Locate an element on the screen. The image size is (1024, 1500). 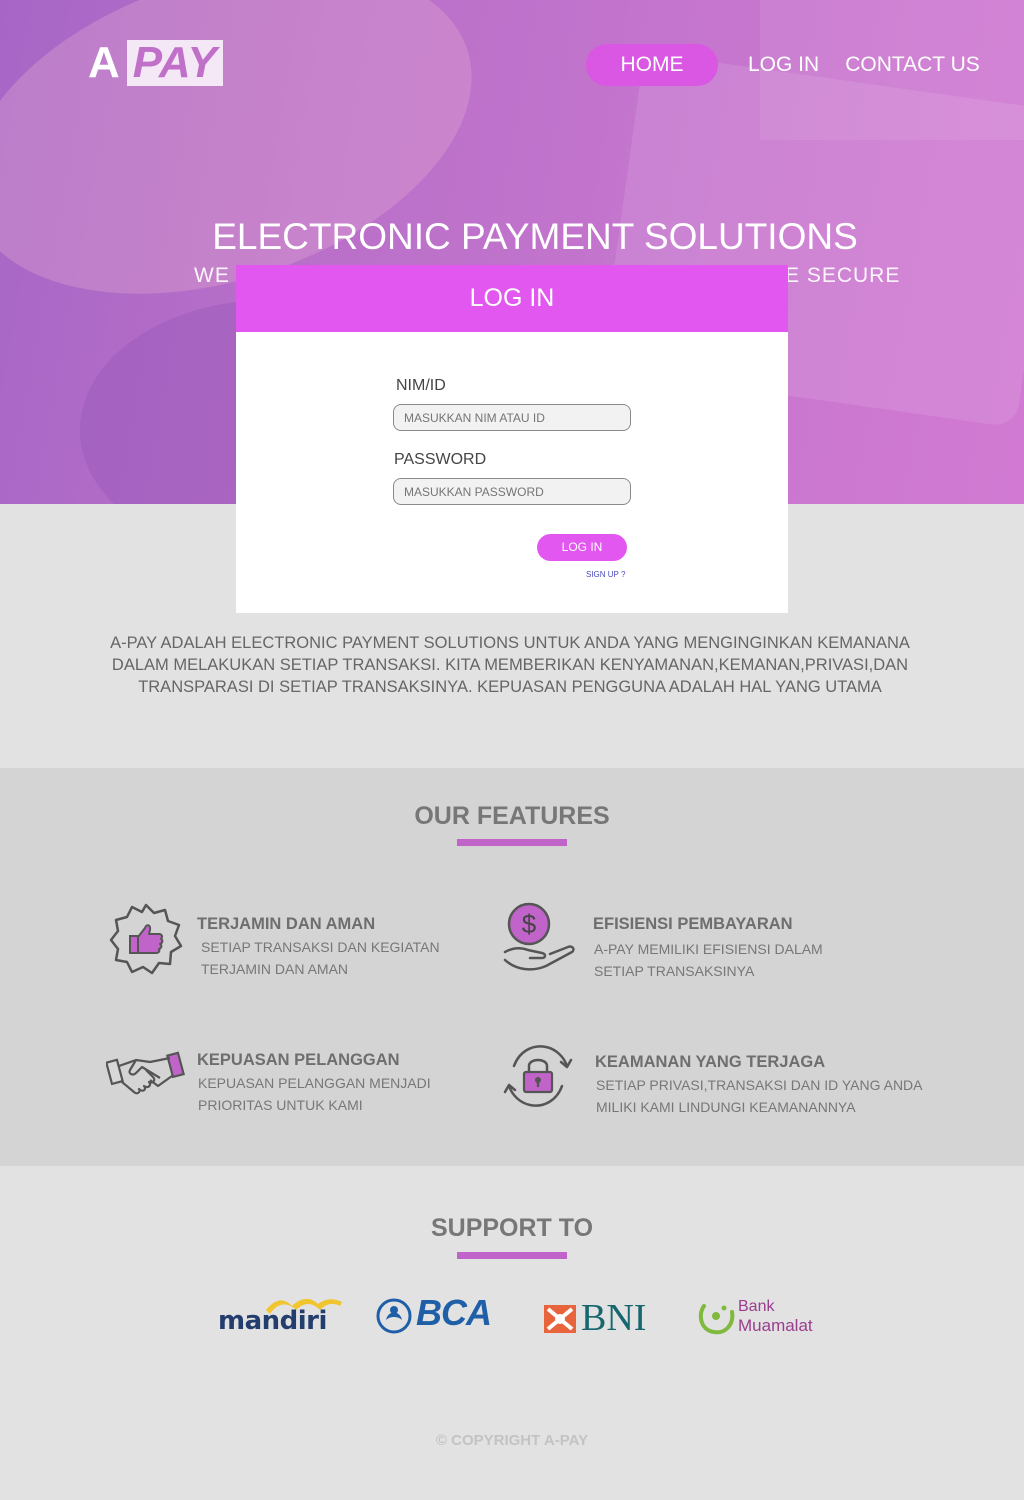
bank-logo-mandiri: mandiri is located at coordinates (282, 1315).